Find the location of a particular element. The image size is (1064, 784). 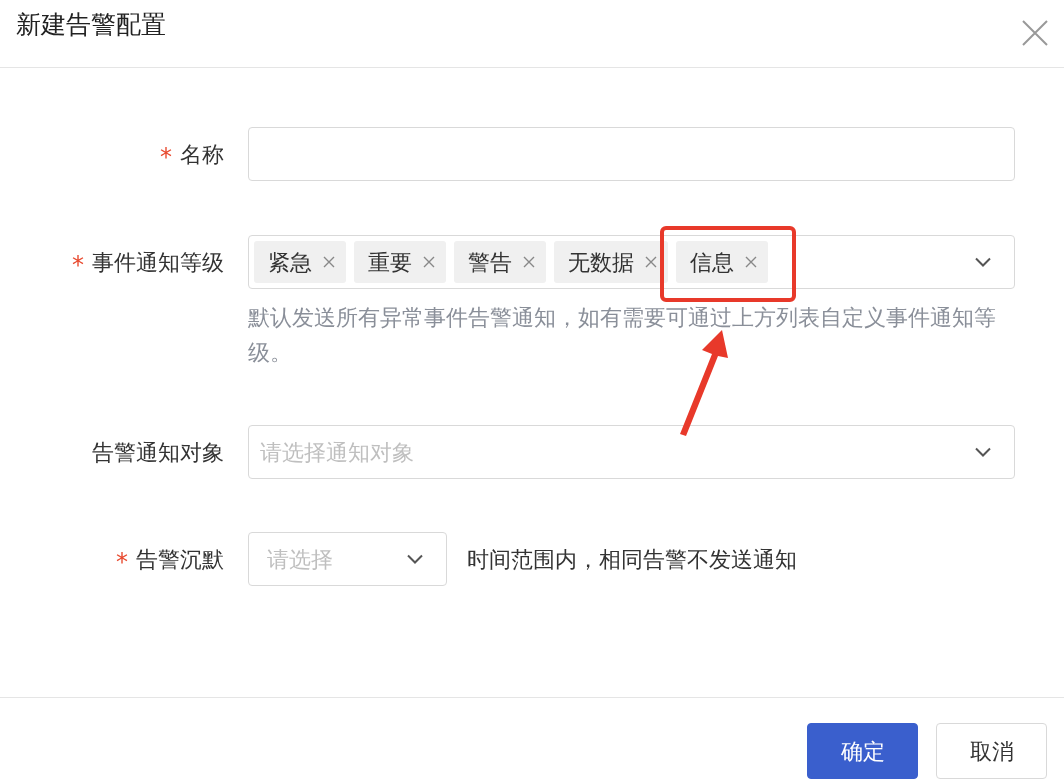

placeholder: 请选择 is located at coordinates (300, 559).